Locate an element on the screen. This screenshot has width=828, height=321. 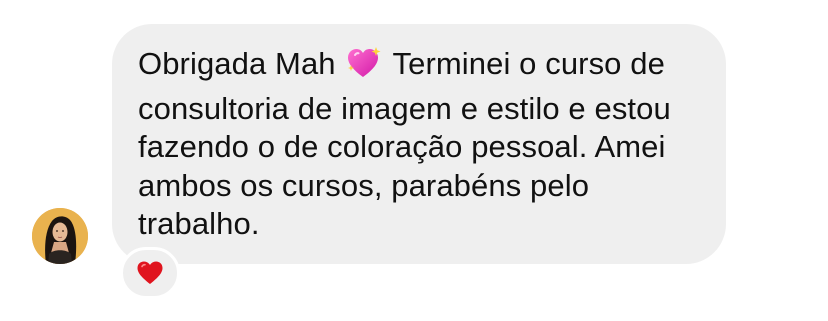
avatar is located at coordinates (60, 236).